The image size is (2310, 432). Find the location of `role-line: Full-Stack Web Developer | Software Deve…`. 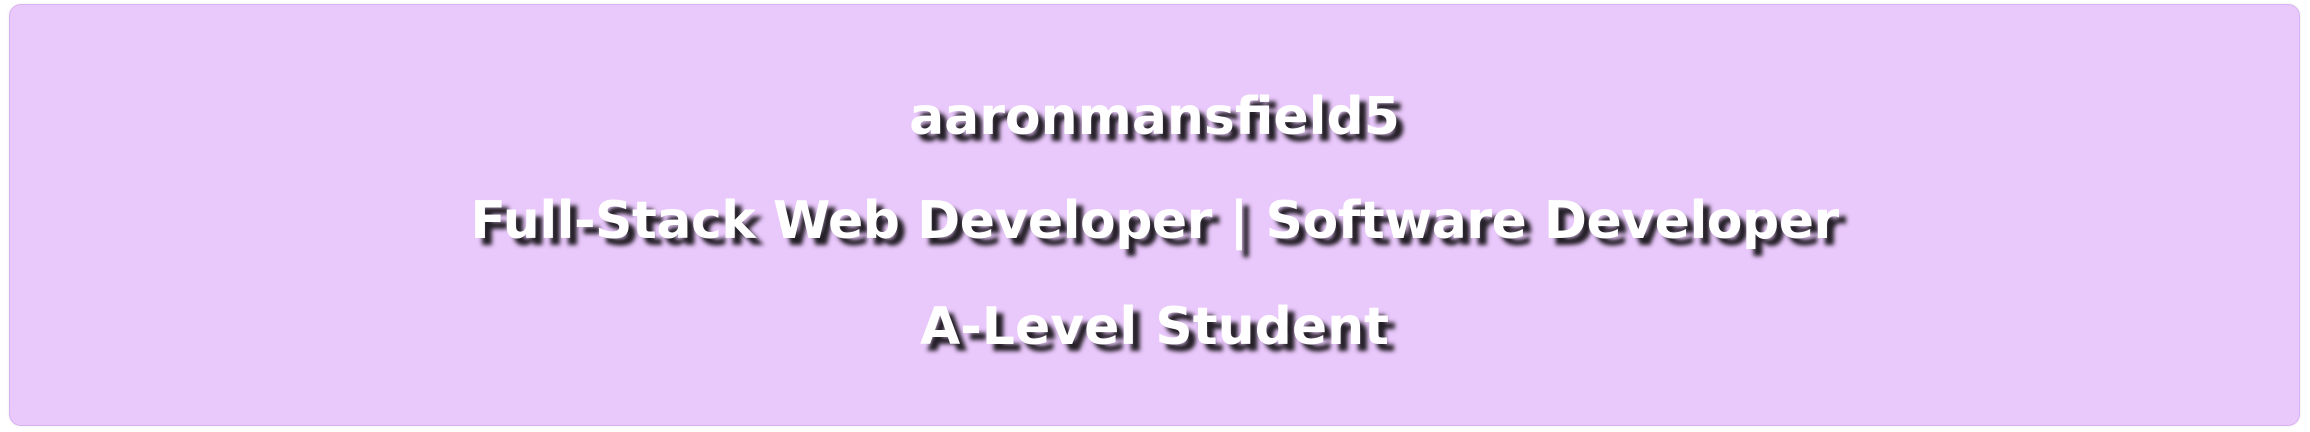

role-line: Full-Stack Web Developer | Software Deve… is located at coordinates (1154, 221).